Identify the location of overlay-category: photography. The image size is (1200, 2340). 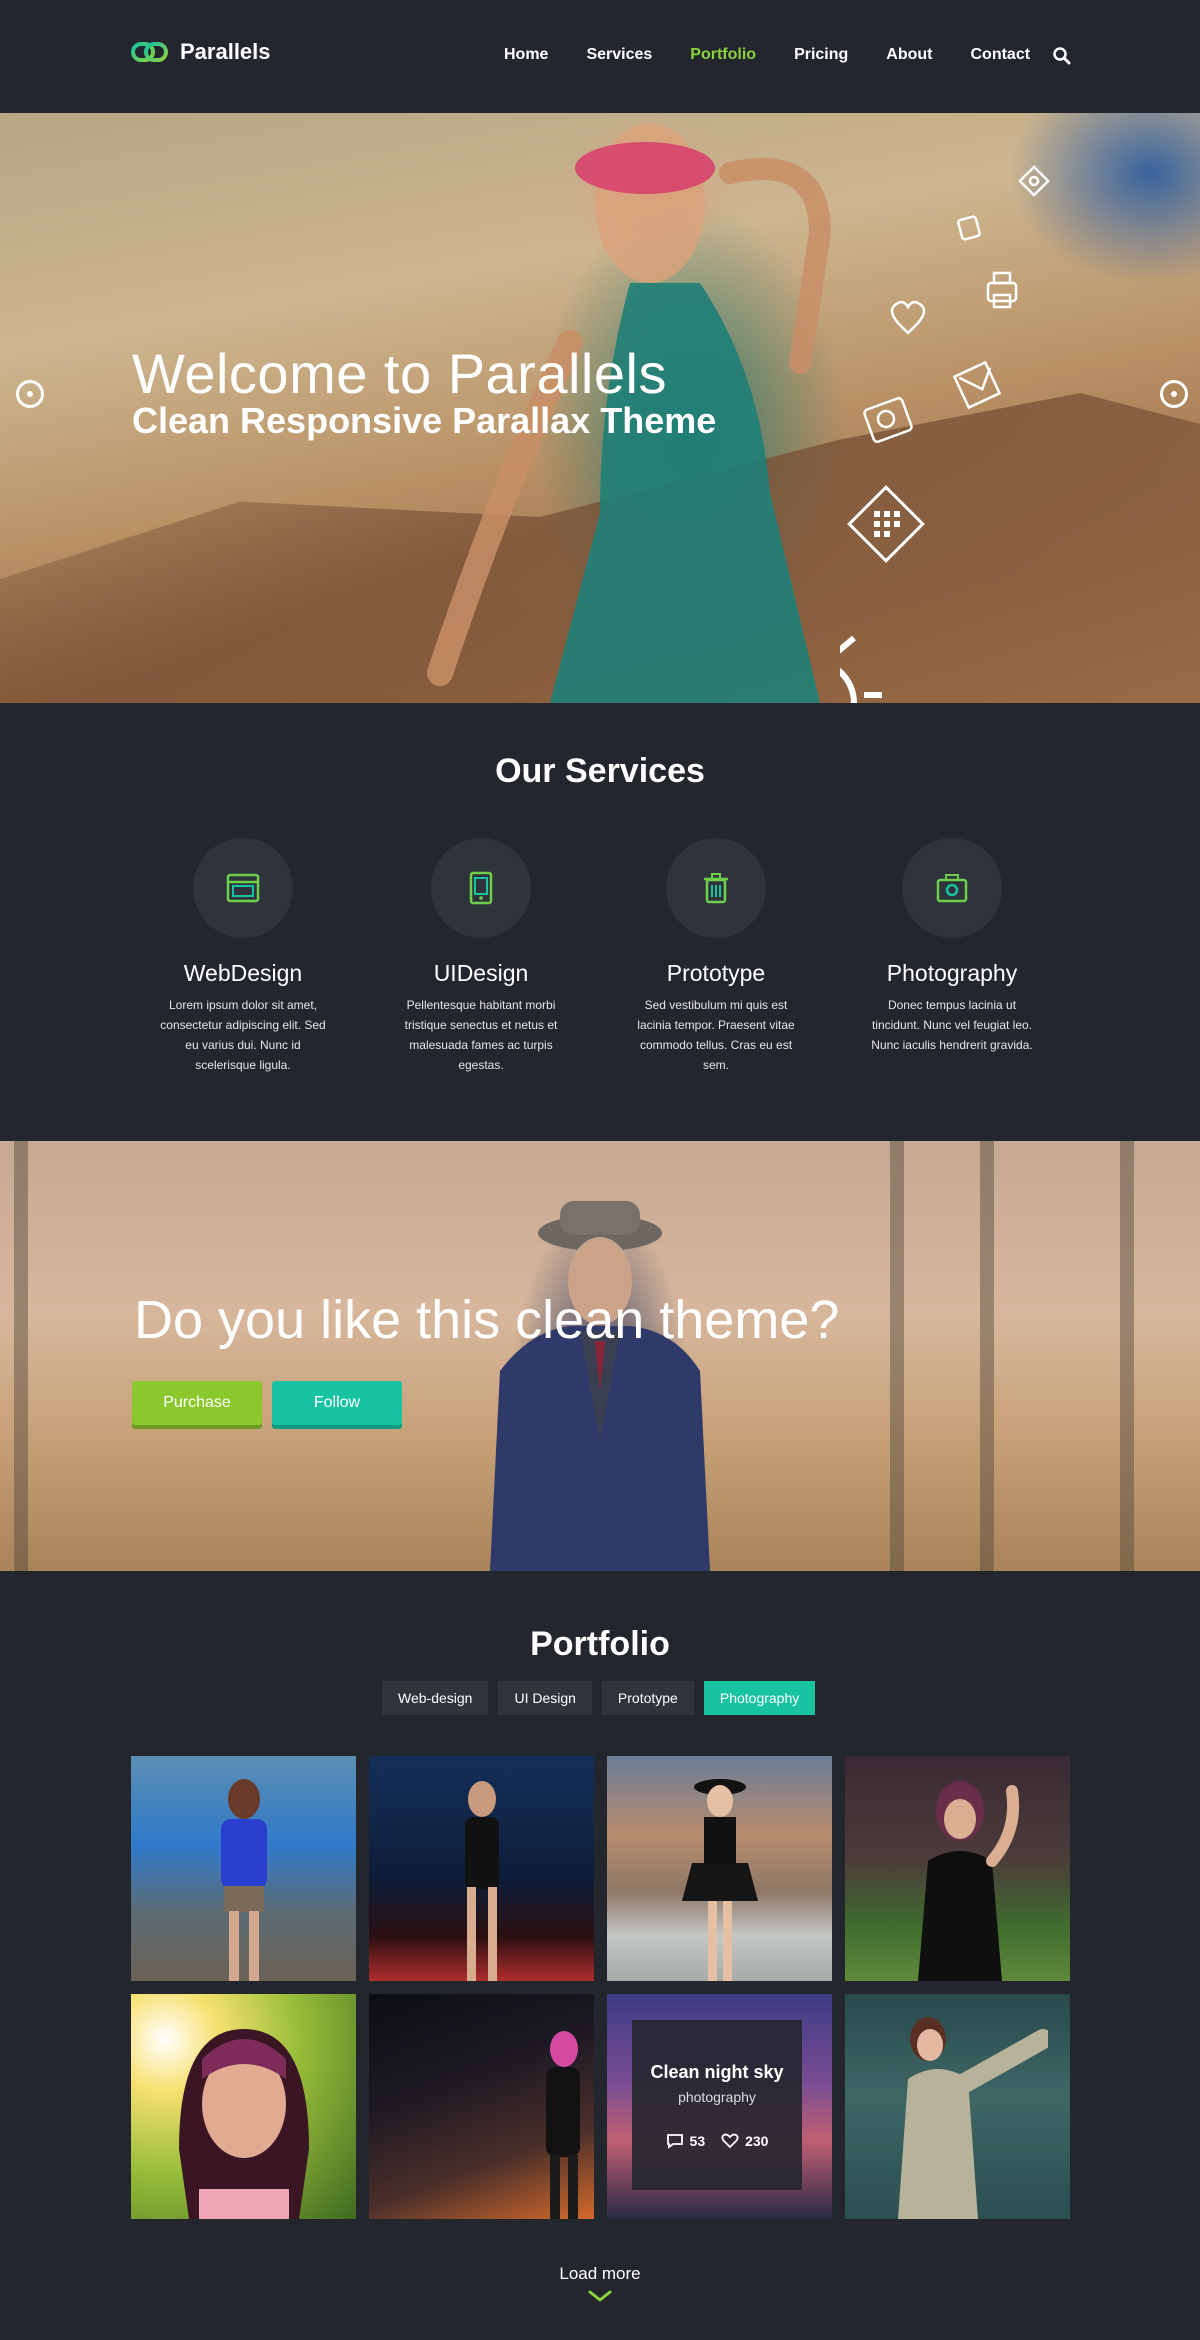
(717, 2097).